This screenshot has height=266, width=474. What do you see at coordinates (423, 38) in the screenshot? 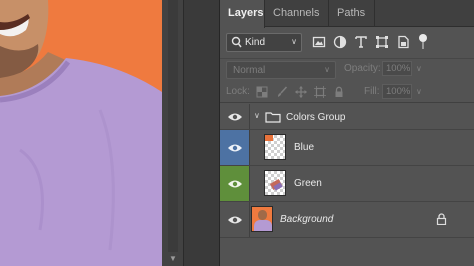
I see `filter-toggle-icon` at bounding box center [423, 38].